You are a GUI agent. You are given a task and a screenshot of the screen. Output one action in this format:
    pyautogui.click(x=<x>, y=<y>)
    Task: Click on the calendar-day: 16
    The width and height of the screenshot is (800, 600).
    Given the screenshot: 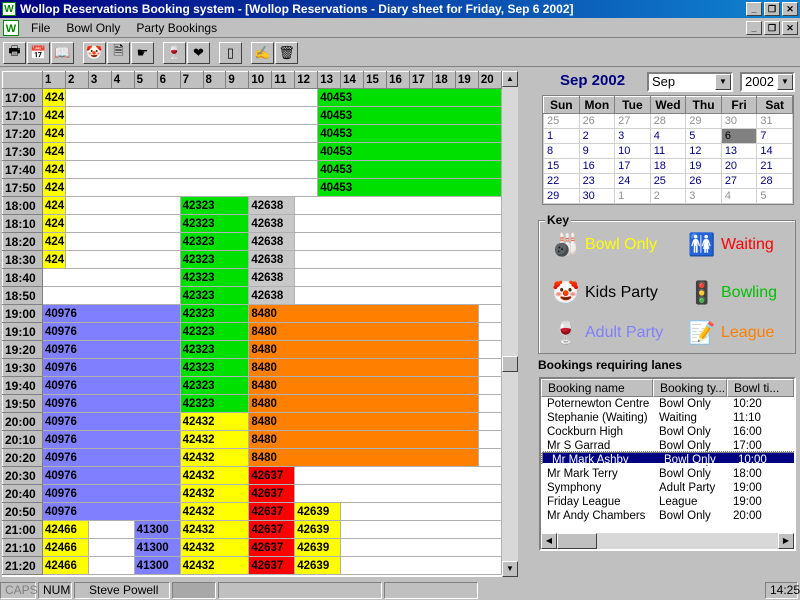 What is the action you would take?
    pyautogui.click(x=597, y=166)
    